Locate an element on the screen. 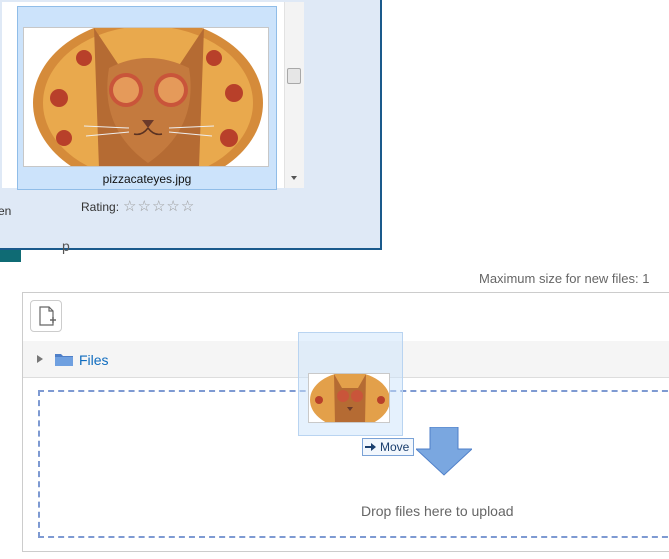 This screenshot has width=669, height=559. add-file-icon is located at coordinates (47, 316).